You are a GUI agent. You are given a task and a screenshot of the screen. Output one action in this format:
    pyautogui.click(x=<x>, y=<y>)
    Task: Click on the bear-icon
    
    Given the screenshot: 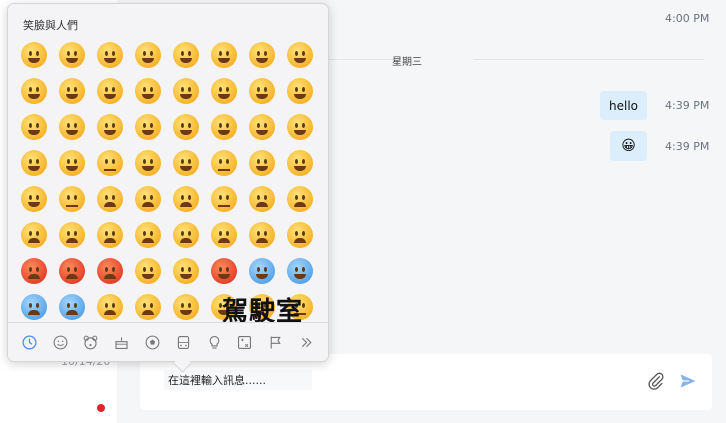 What is the action you would take?
    pyautogui.click(x=91, y=342)
    